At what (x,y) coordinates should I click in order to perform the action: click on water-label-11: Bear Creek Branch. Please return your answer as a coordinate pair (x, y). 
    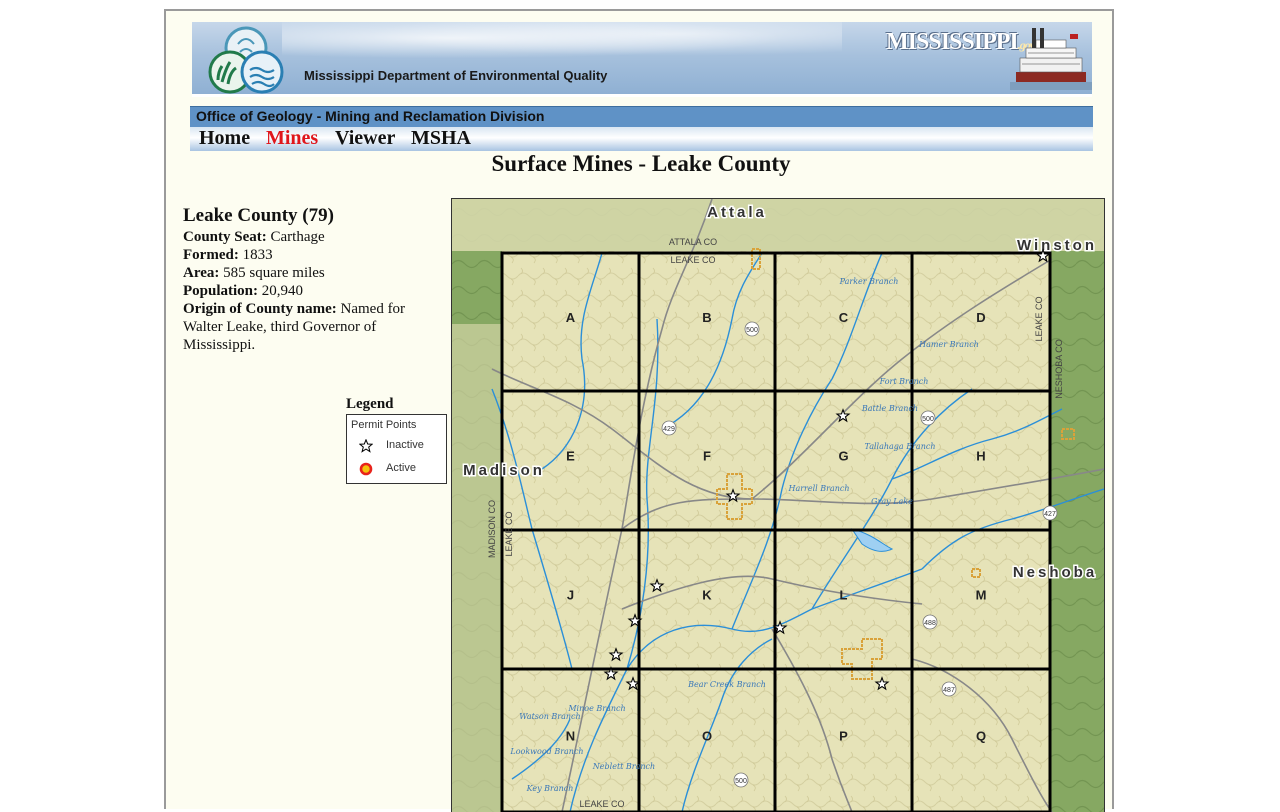
    Looking at the image, I should click on (726, 684).